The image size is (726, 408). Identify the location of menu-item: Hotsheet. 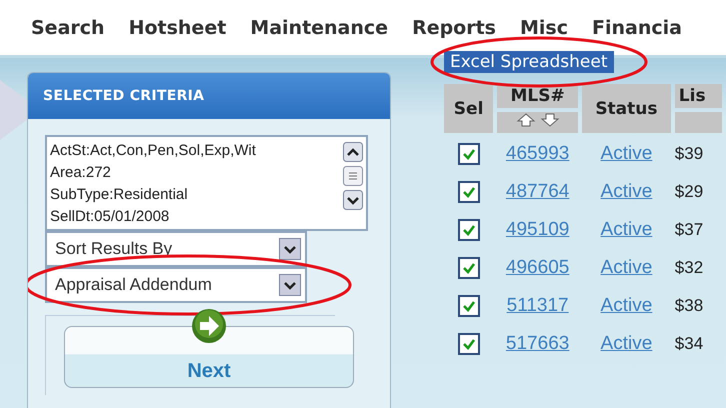
(177, 27).